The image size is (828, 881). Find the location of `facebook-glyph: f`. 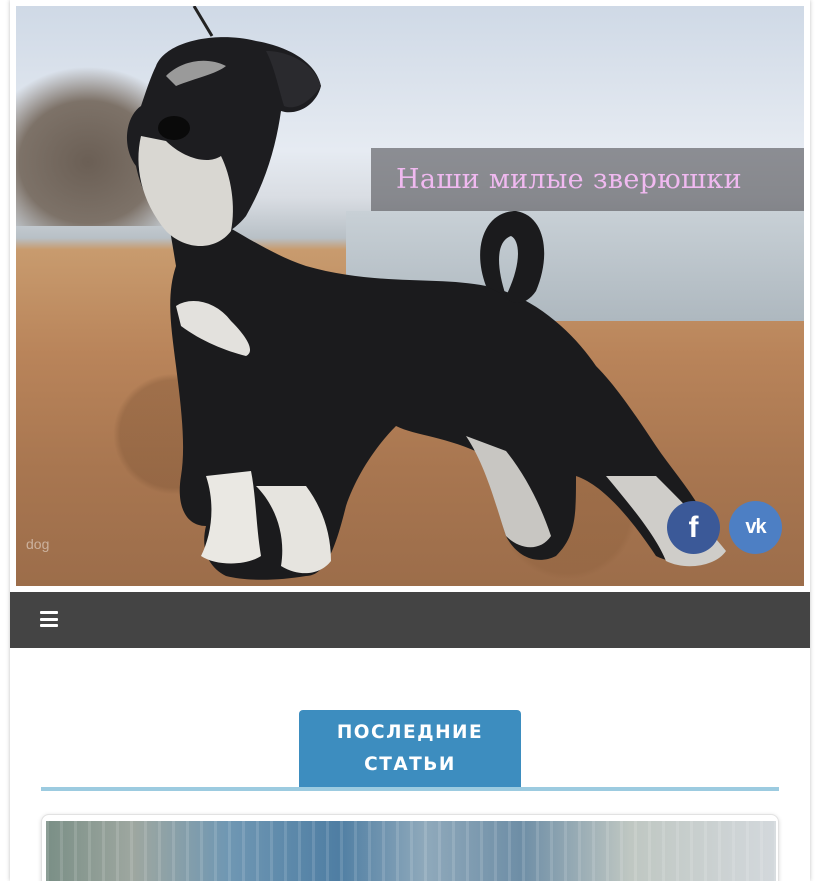

facebook-glyph: f is located at coordinates (693, 527).